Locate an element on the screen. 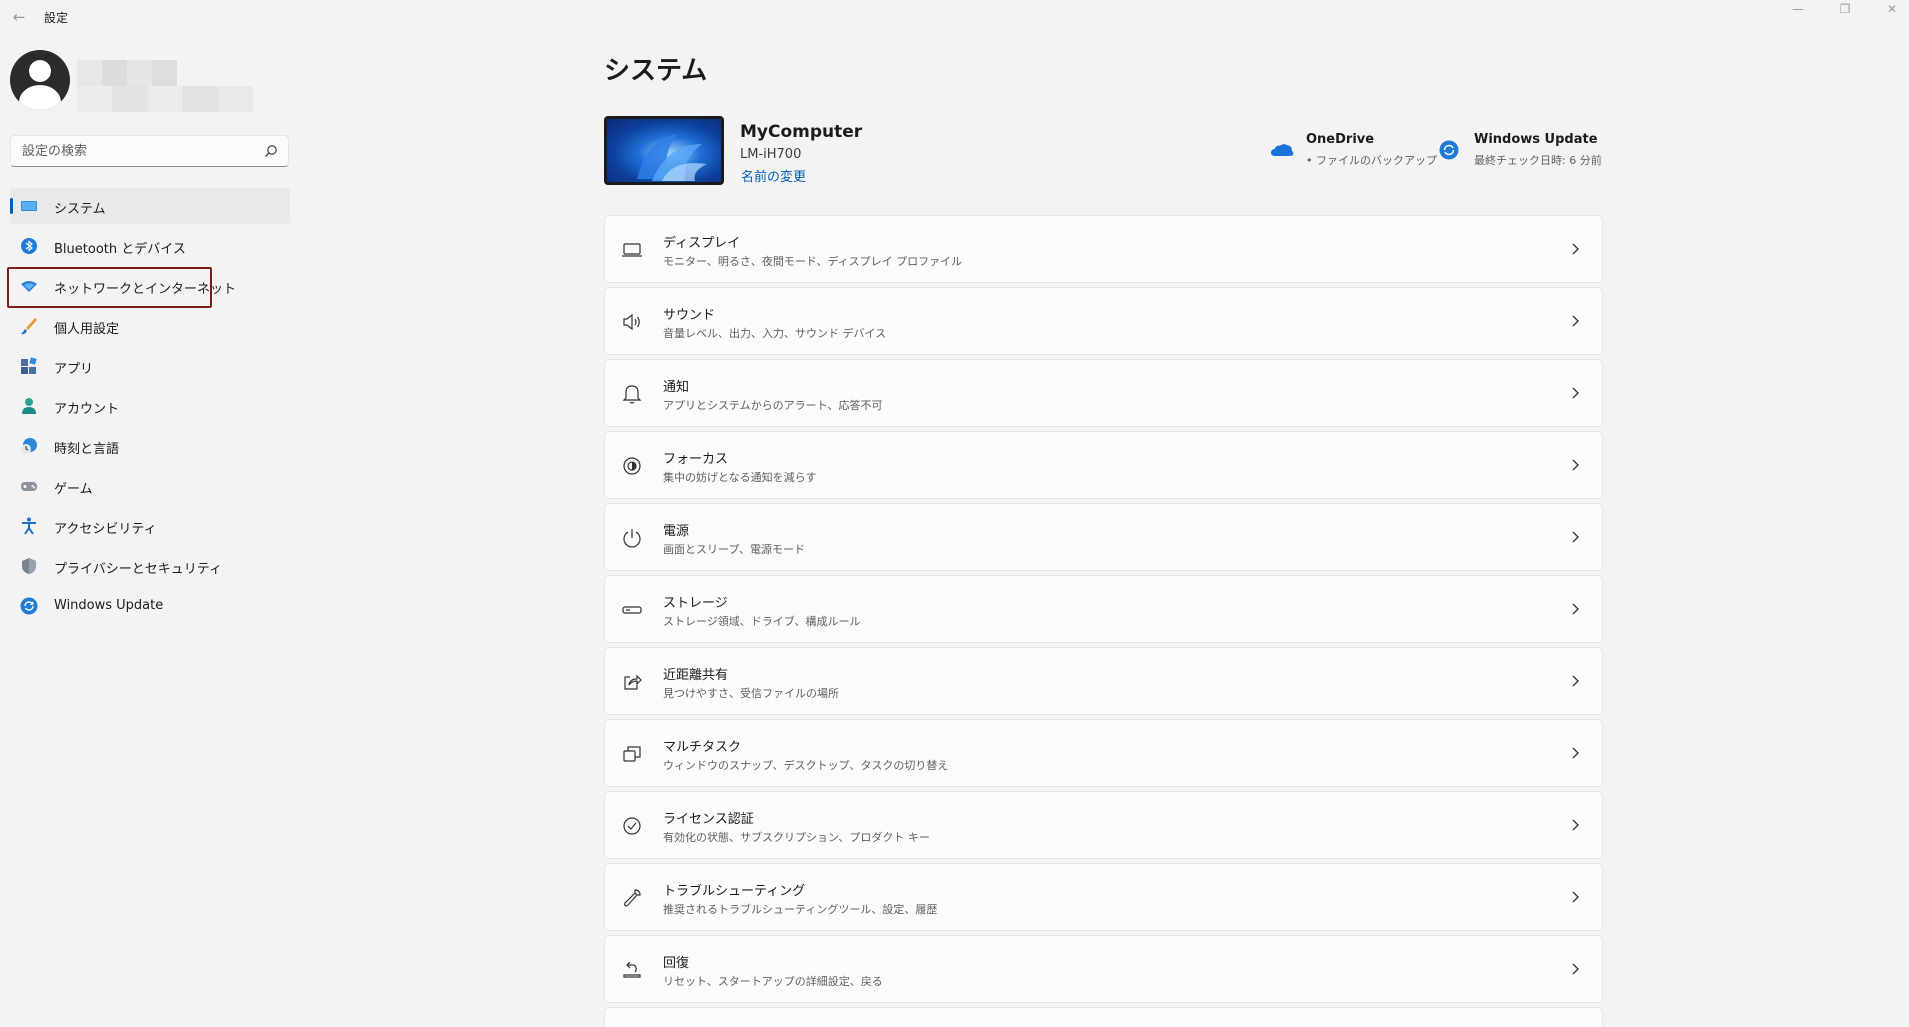  card-nearby-sharing: 近距離共有 見つけやすさ、受信ファイルの場所 is located at coordinates (1103, 681).